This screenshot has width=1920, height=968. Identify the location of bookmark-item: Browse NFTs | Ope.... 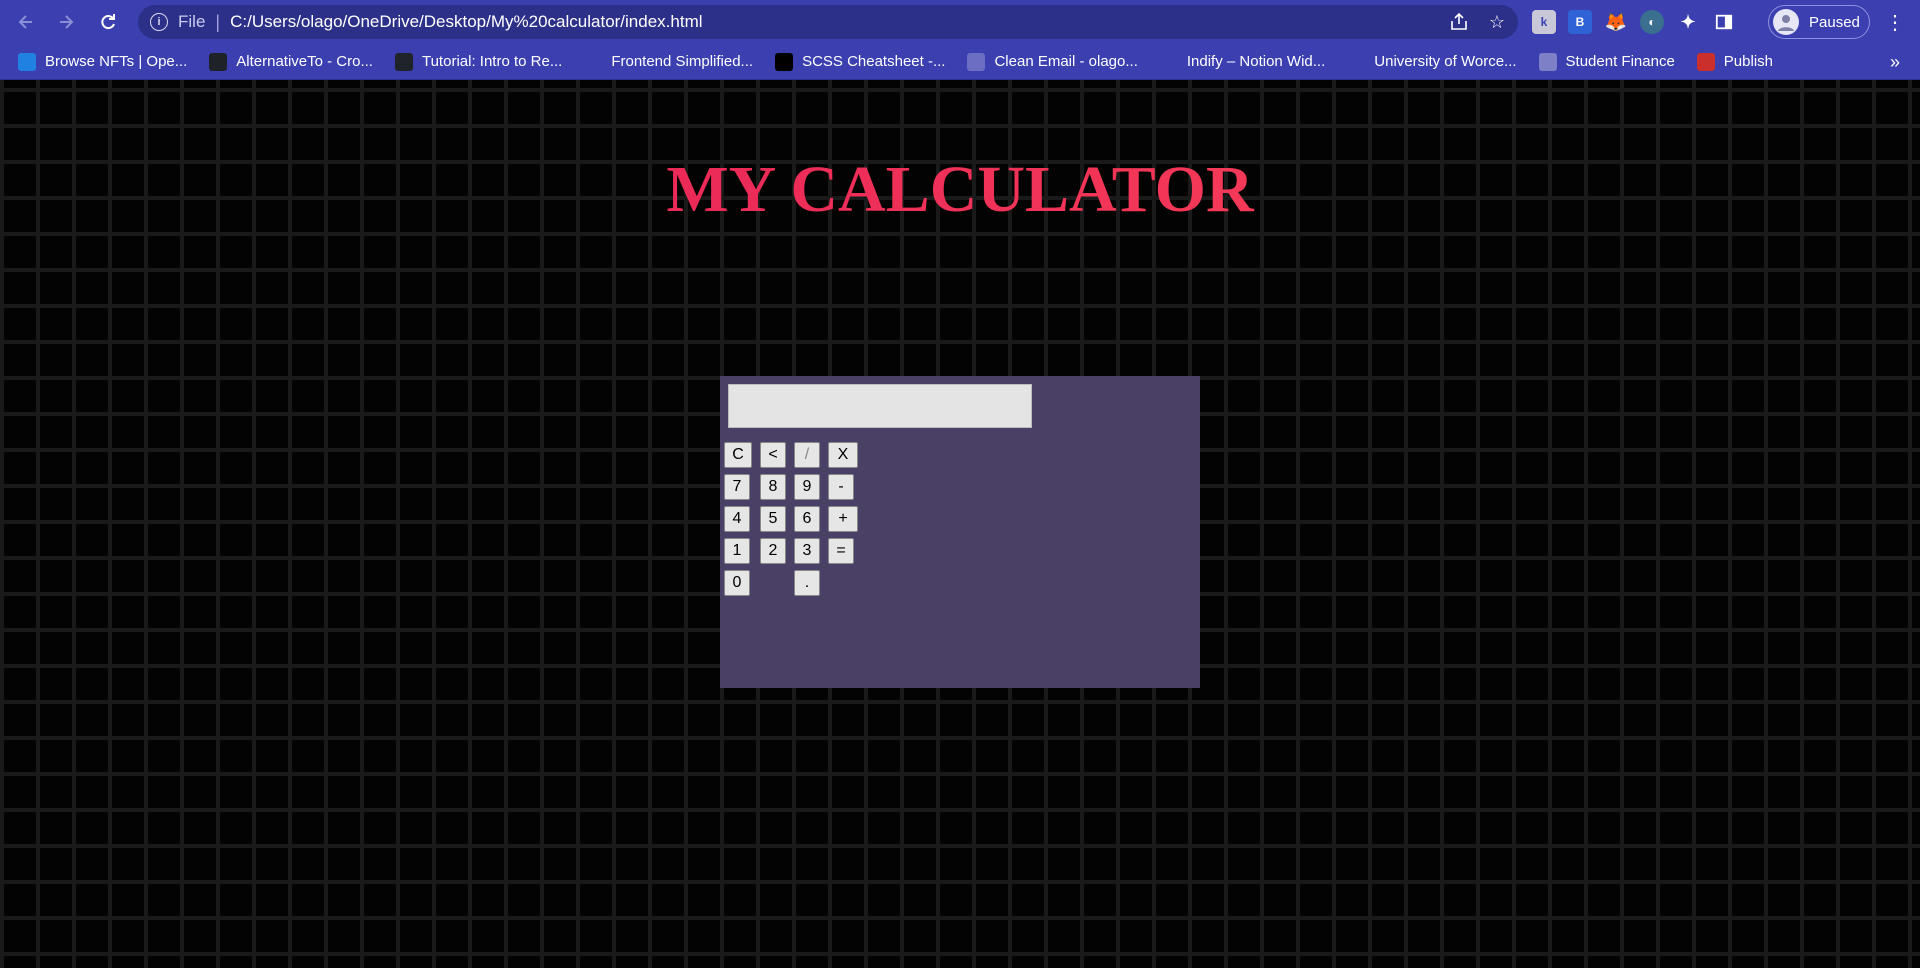
(103, 61).